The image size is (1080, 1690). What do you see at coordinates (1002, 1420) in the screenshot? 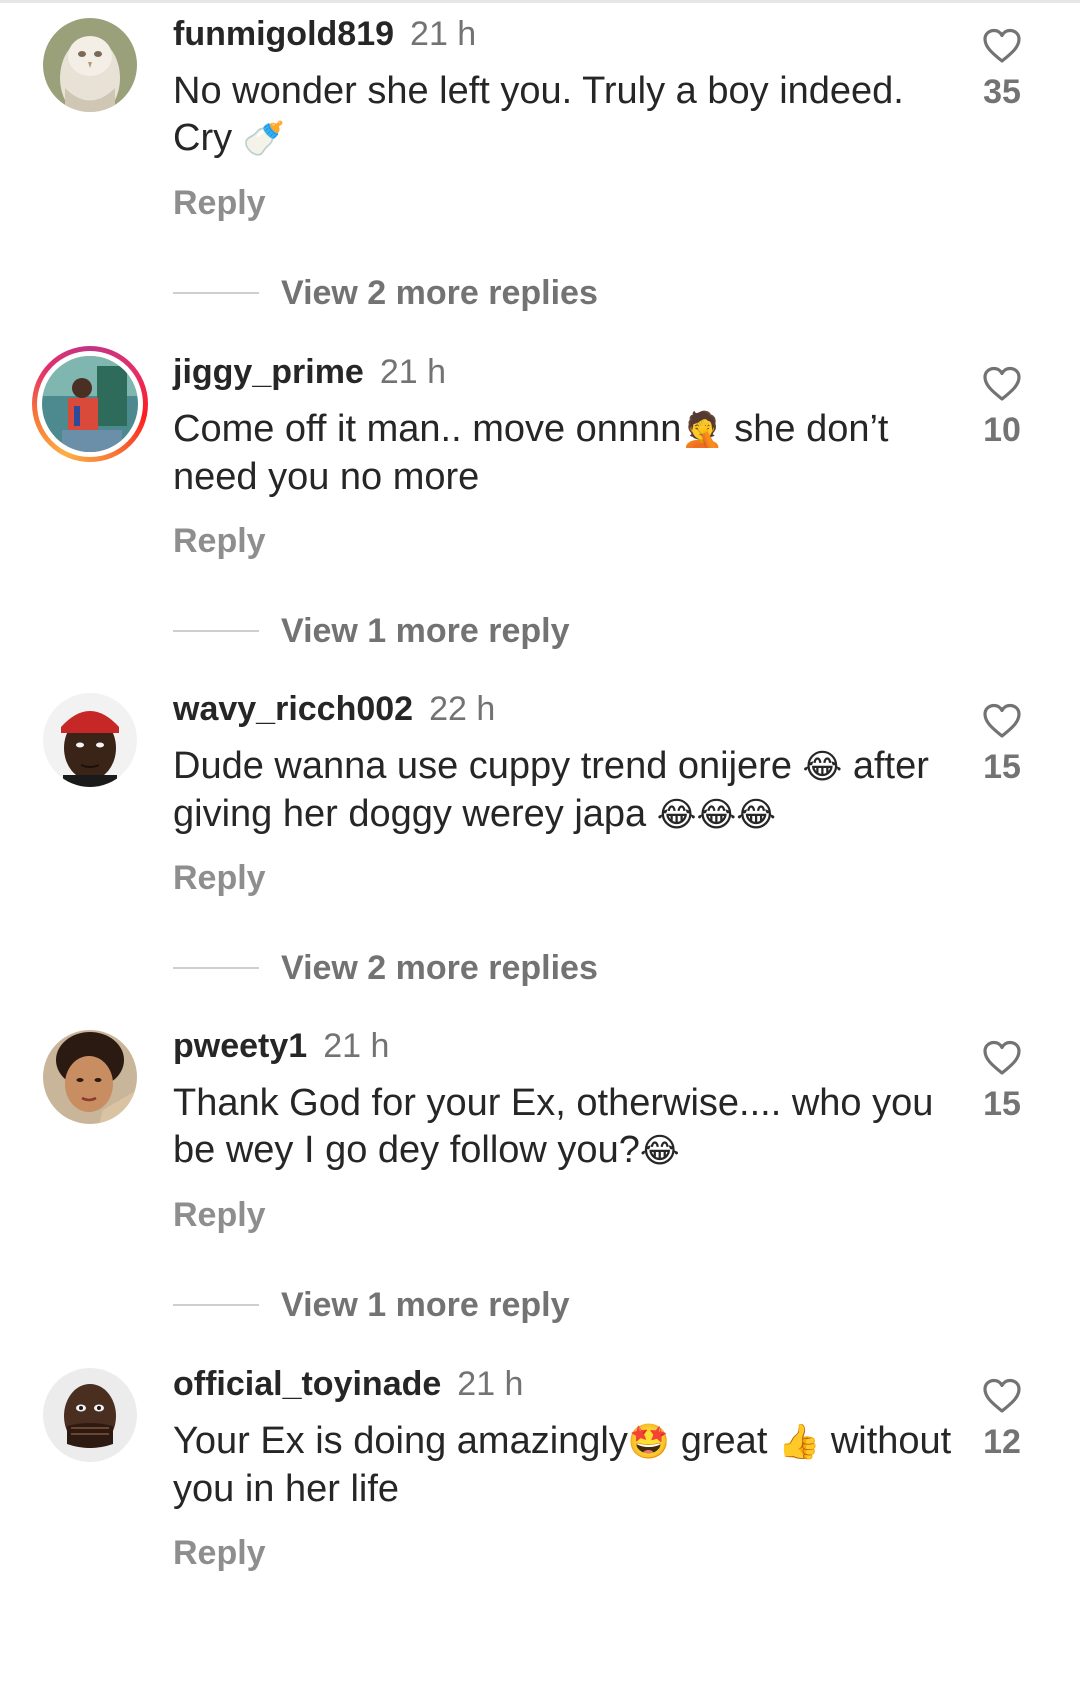
I see `like-control: 12` at bounding box center [1002, 1420].